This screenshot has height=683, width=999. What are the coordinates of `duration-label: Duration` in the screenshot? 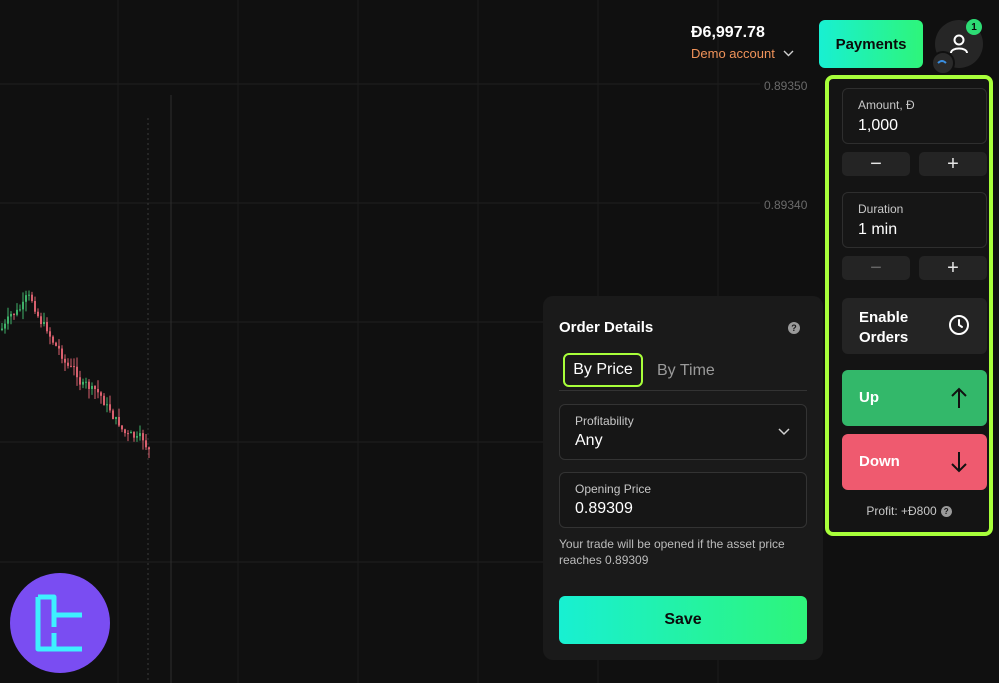 It's located at (881, 209).